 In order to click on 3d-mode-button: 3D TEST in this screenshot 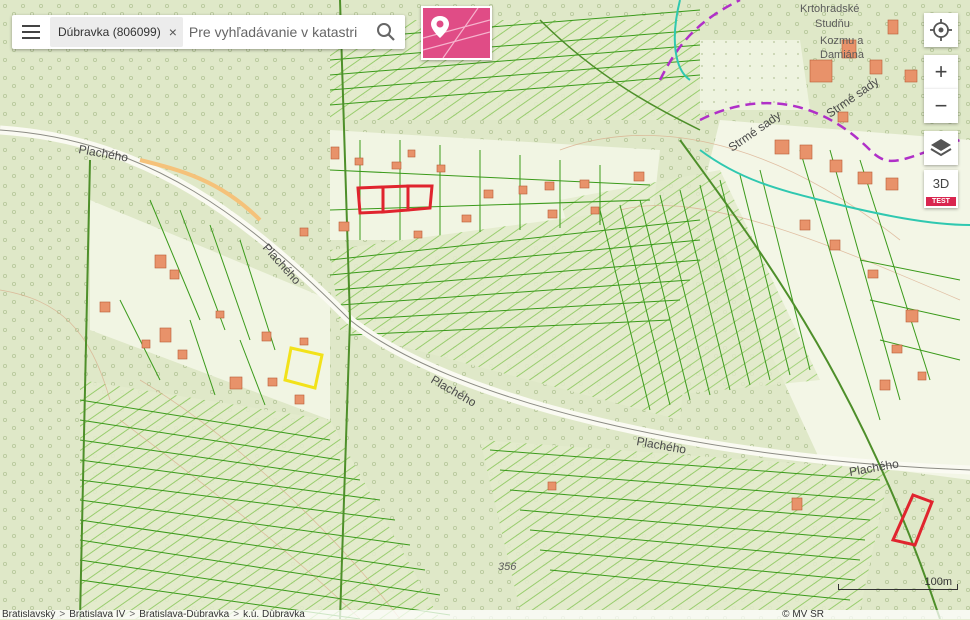, I will do `click(941, 189)`.